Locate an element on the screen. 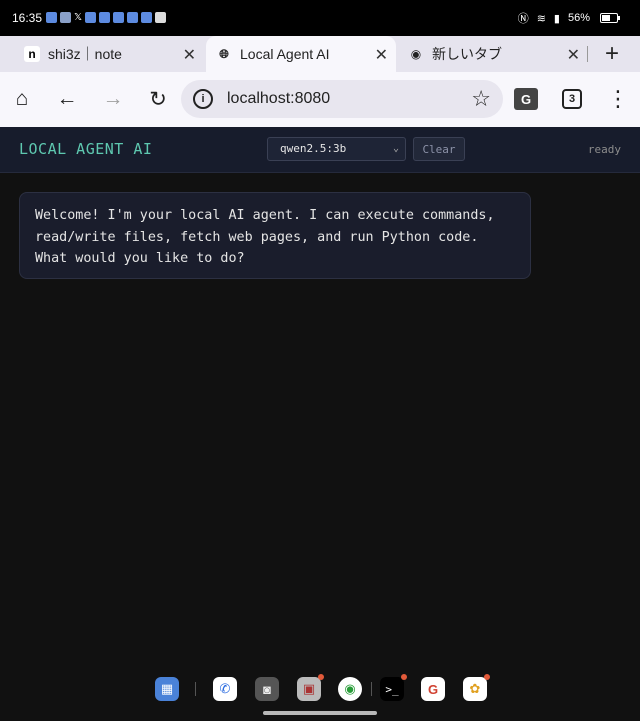 The image size is (640, 721). shop-icon is located at coordinates (65, 17).